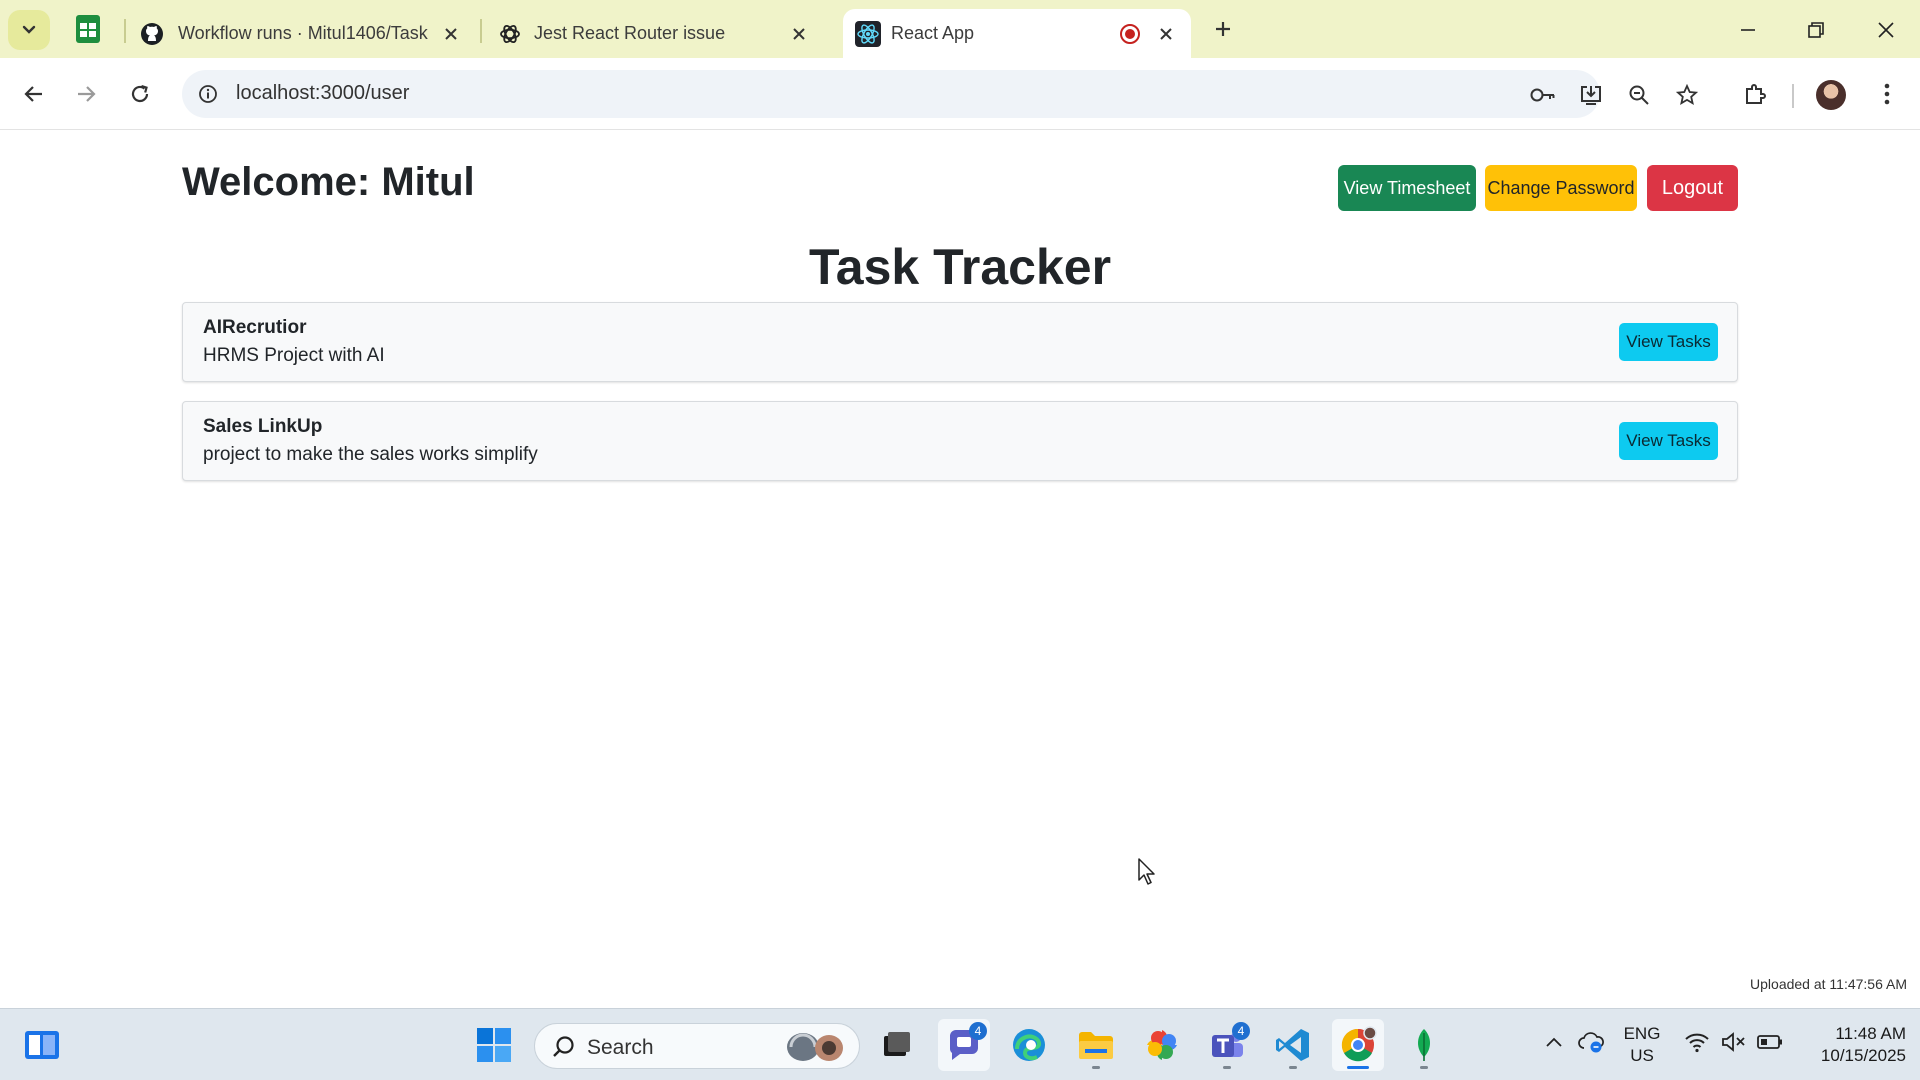 This screenshot has height=1080, width=1920. I want to click on task-view-icon, so click(897, 1044).